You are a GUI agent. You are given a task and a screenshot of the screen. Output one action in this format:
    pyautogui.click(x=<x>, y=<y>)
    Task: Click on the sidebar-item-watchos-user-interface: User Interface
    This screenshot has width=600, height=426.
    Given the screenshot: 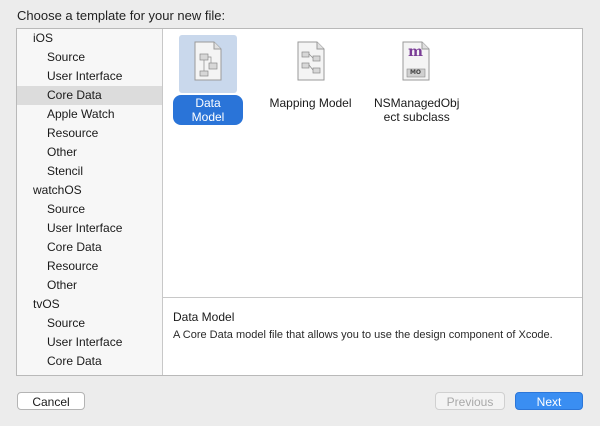 What is the action you would take?
    pyautogui.click(x=89, y=228)
    